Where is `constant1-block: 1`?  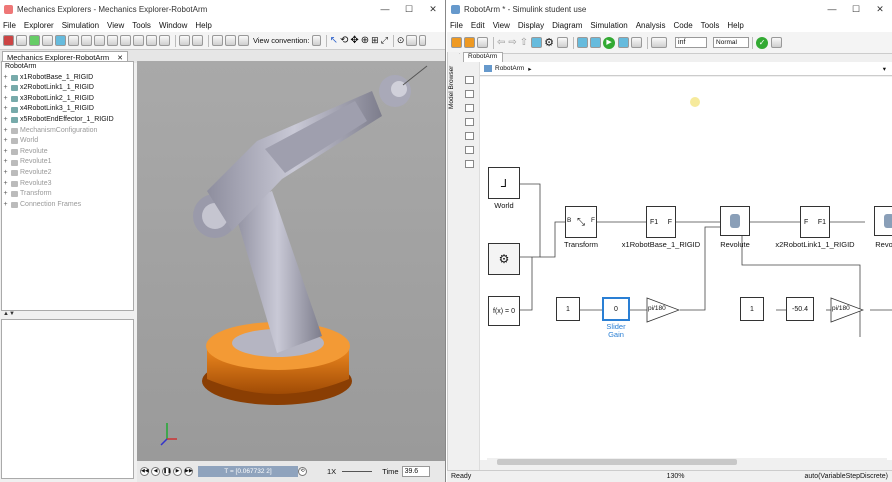 constant1-block: 1 is located at coordinates (568, 309).